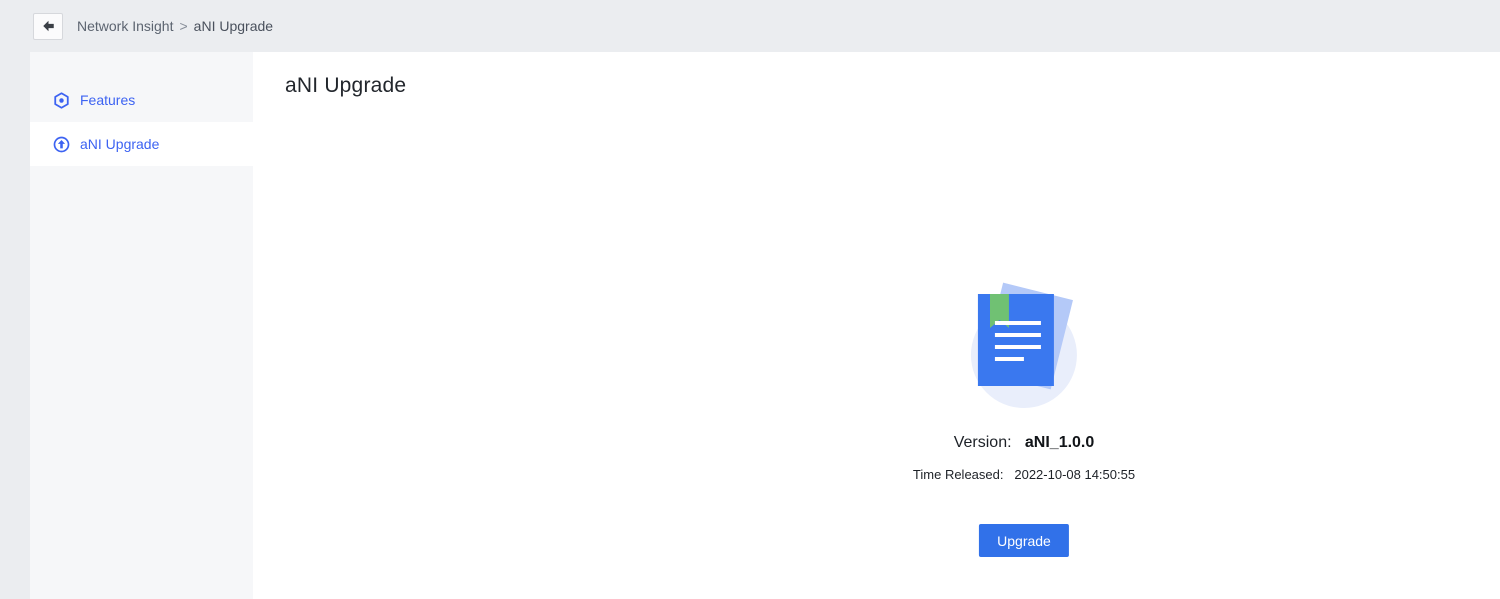 This screenshot has width=1500, height=599. I want to click on breadcrumb-current: aNI Upgrade, so click(233, 26).